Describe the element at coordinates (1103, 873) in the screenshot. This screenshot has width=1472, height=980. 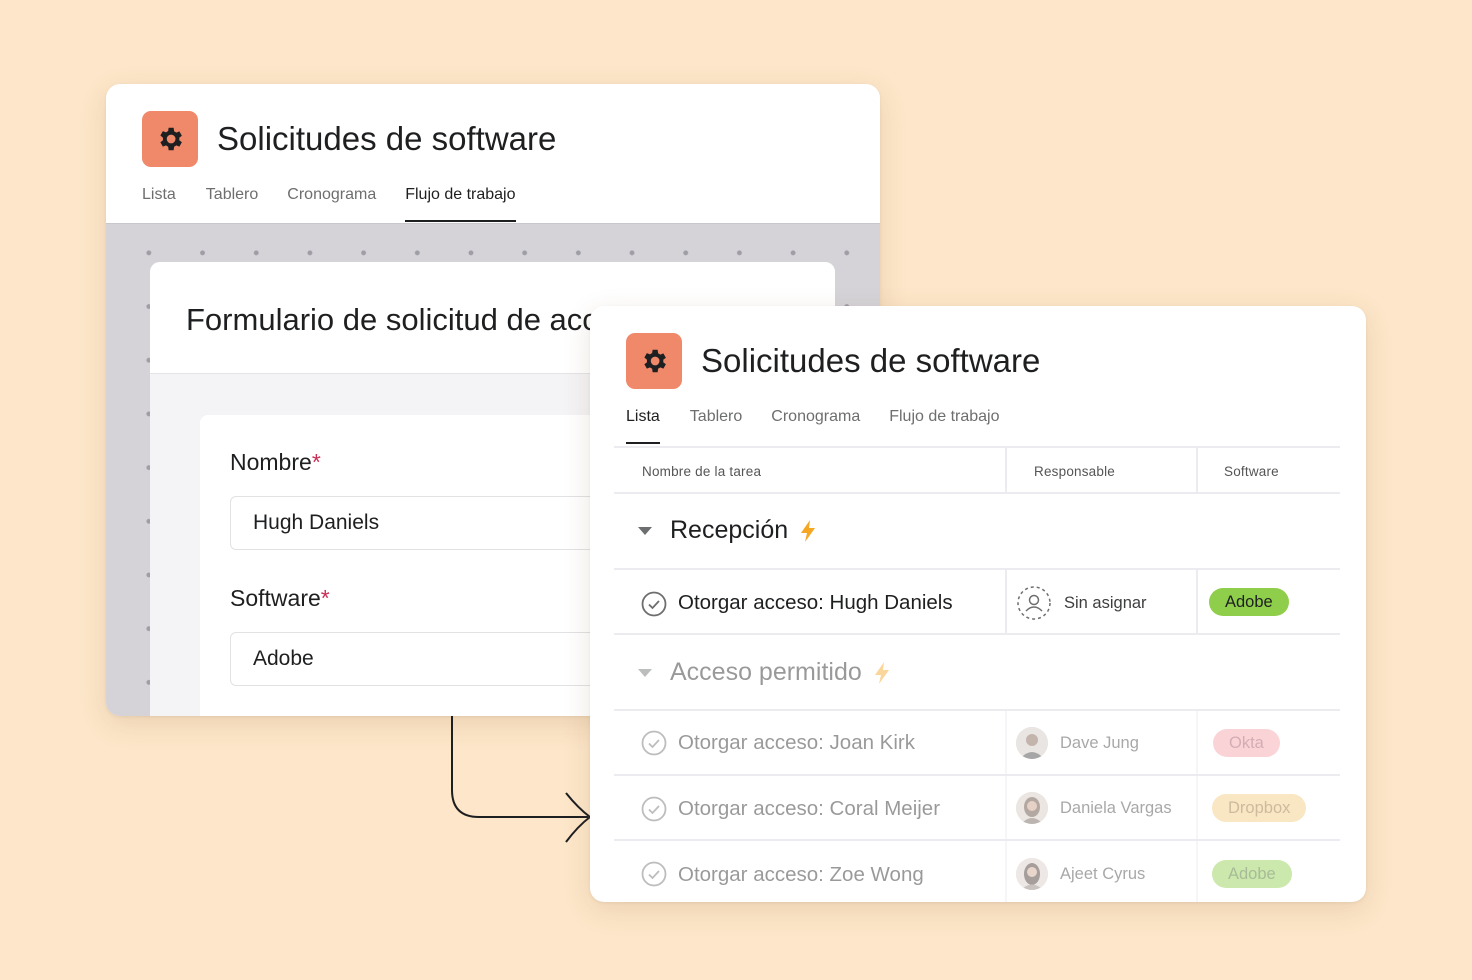
I see `assignee-name: Ajeet Cyrus` at that location.